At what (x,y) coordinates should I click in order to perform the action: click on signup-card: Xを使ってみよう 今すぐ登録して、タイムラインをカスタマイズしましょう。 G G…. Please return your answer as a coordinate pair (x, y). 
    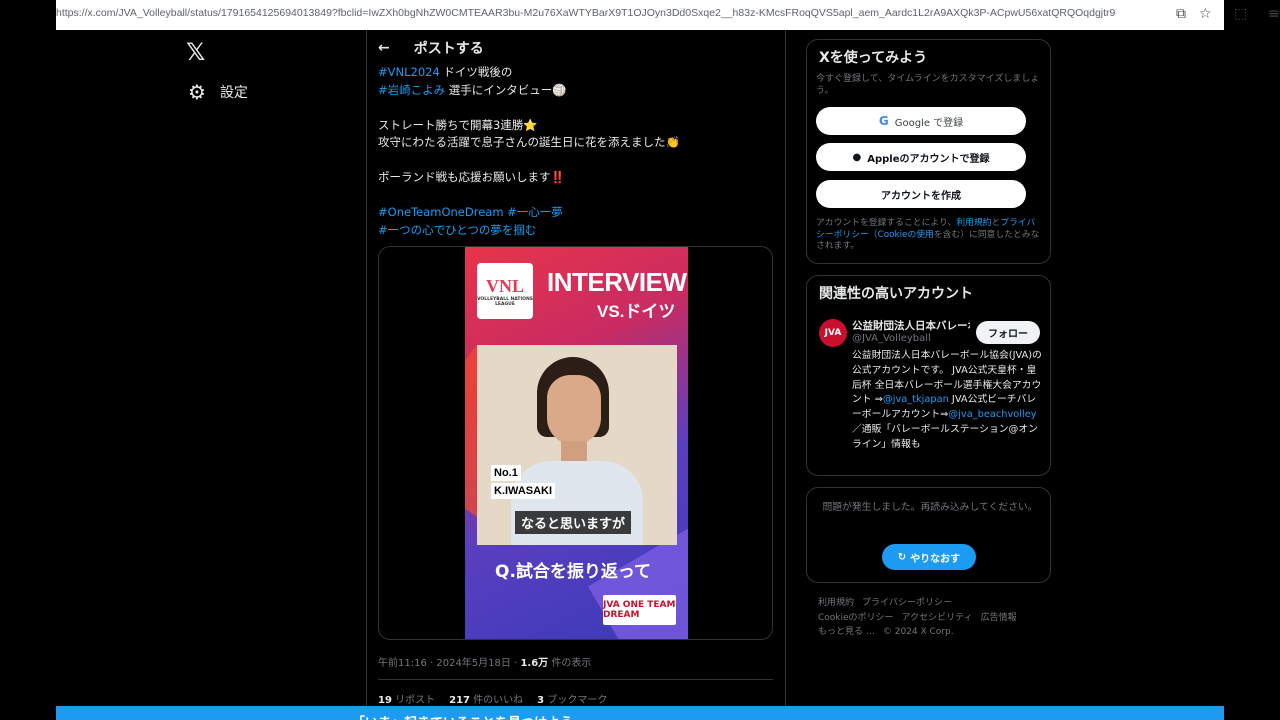
    Looking at the image, I should click on (928, 151).